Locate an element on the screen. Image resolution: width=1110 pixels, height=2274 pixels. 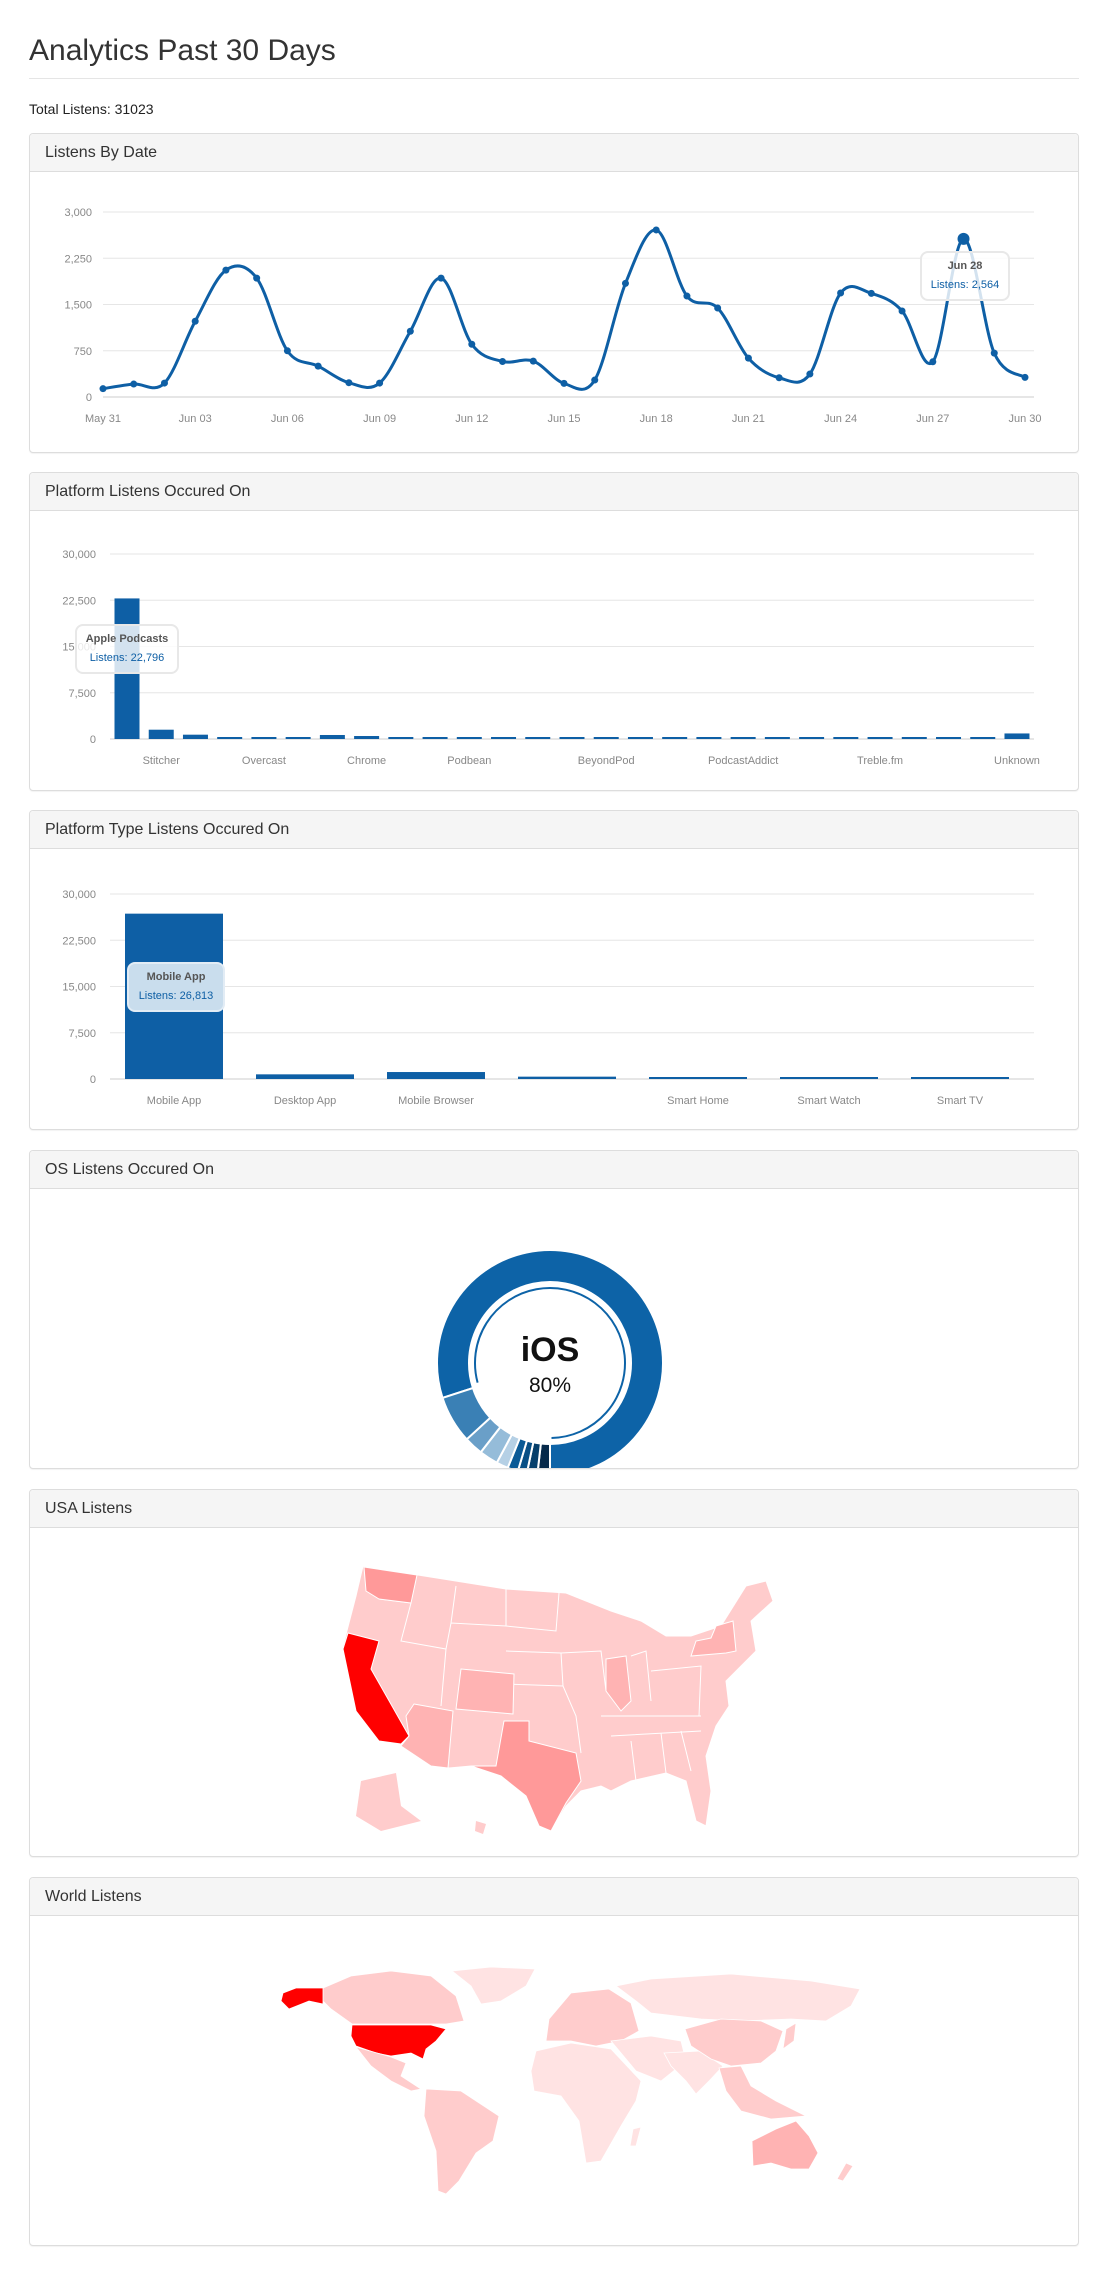
x-tick-label: Smart Home is located at coordinates (698, 1101).